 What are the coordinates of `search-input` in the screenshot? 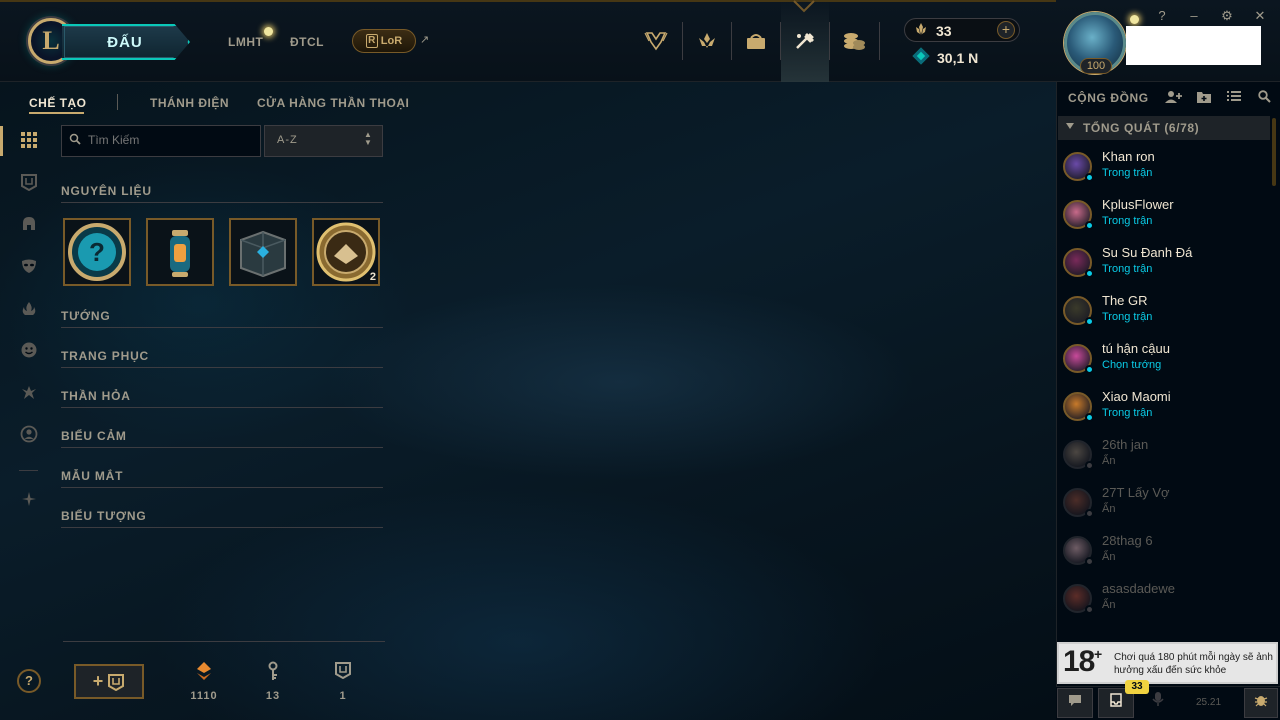 It's located at (170, 140).